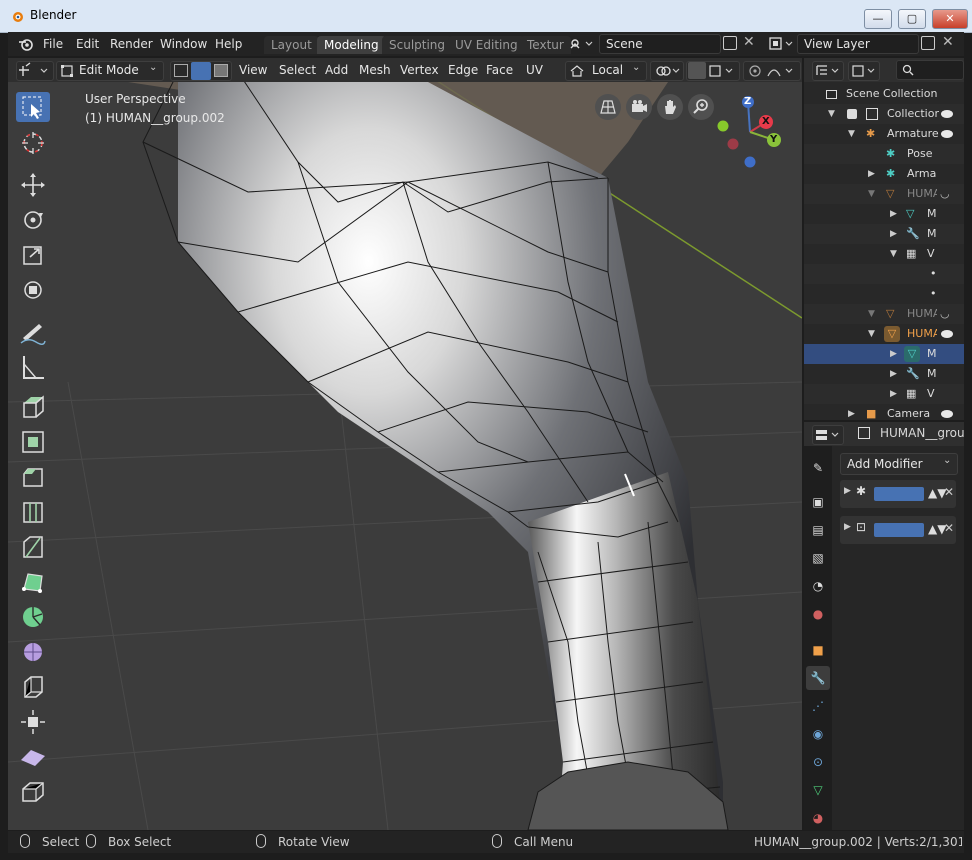  I want to click on minimize-button: —, so click(878, 19).